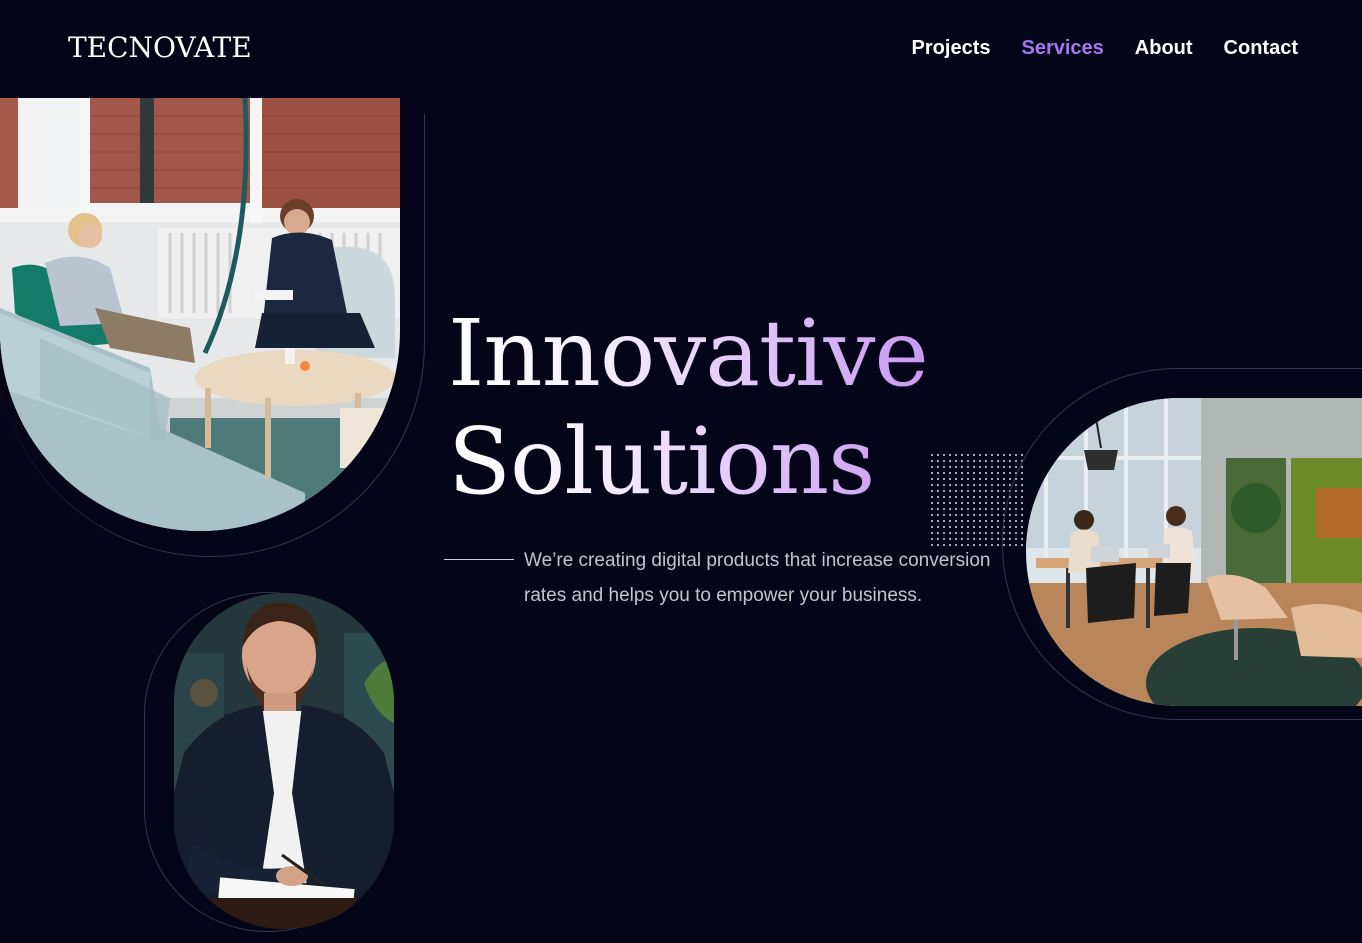 Image resolution: width=1362 pixels, height=943 pixels. What do you see at coordinates (284, 761) in the screenshot?
I see `businessman-portrait-photo` at bounding box center [284, 761].